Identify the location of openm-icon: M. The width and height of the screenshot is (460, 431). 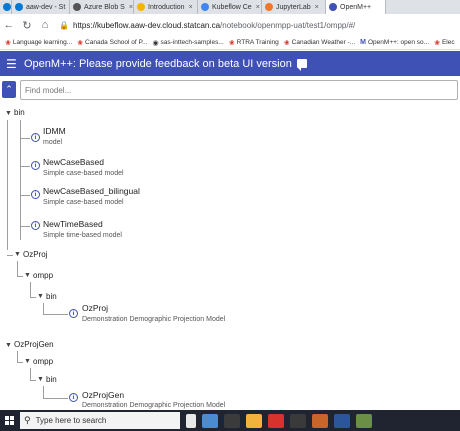
(363, 42).